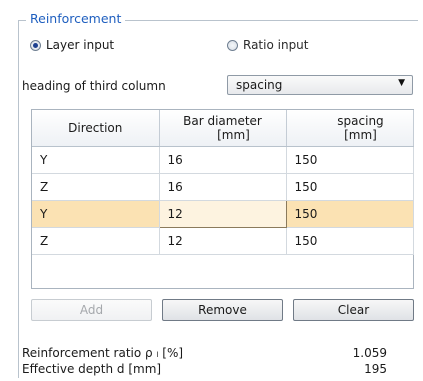  Describe the element at coordinates (401, 83) in the screenshot. I see `dropdown-arrow-icon: ▼` at that location.